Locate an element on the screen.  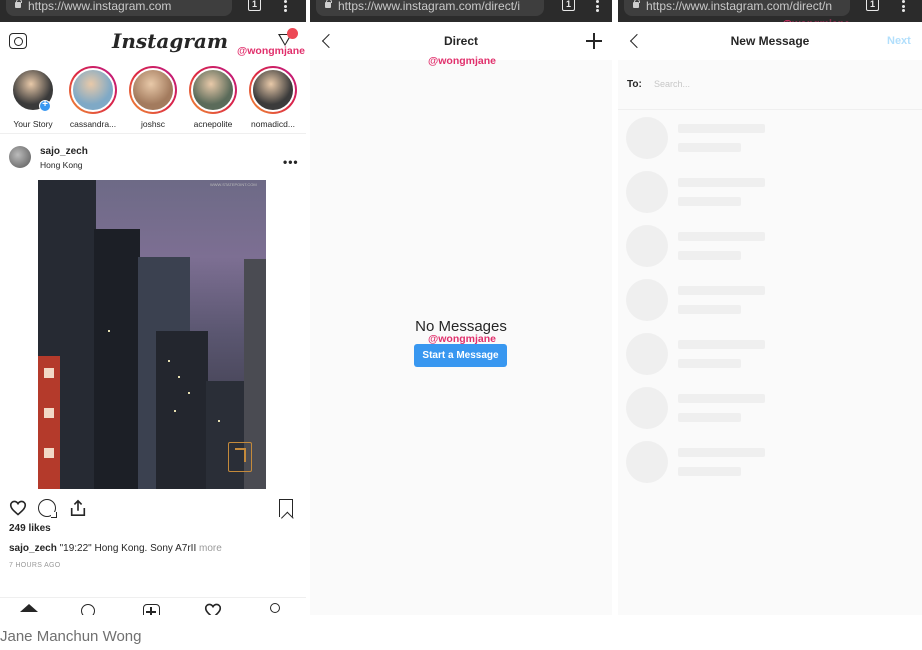
address-bar: https://www.instagram.com is located at coordinates (119, 8).